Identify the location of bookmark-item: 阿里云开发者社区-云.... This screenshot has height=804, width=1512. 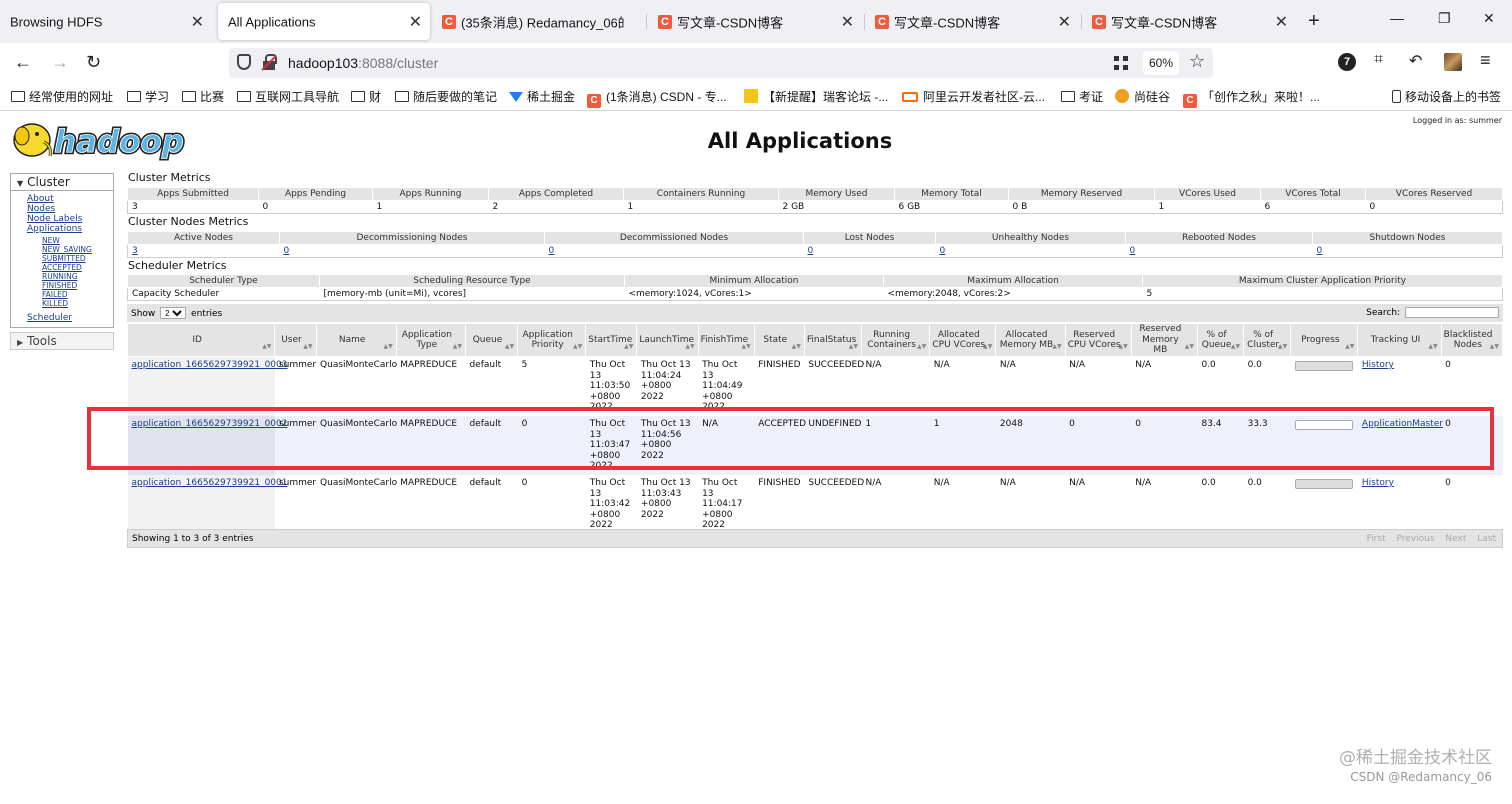
(973, 96).